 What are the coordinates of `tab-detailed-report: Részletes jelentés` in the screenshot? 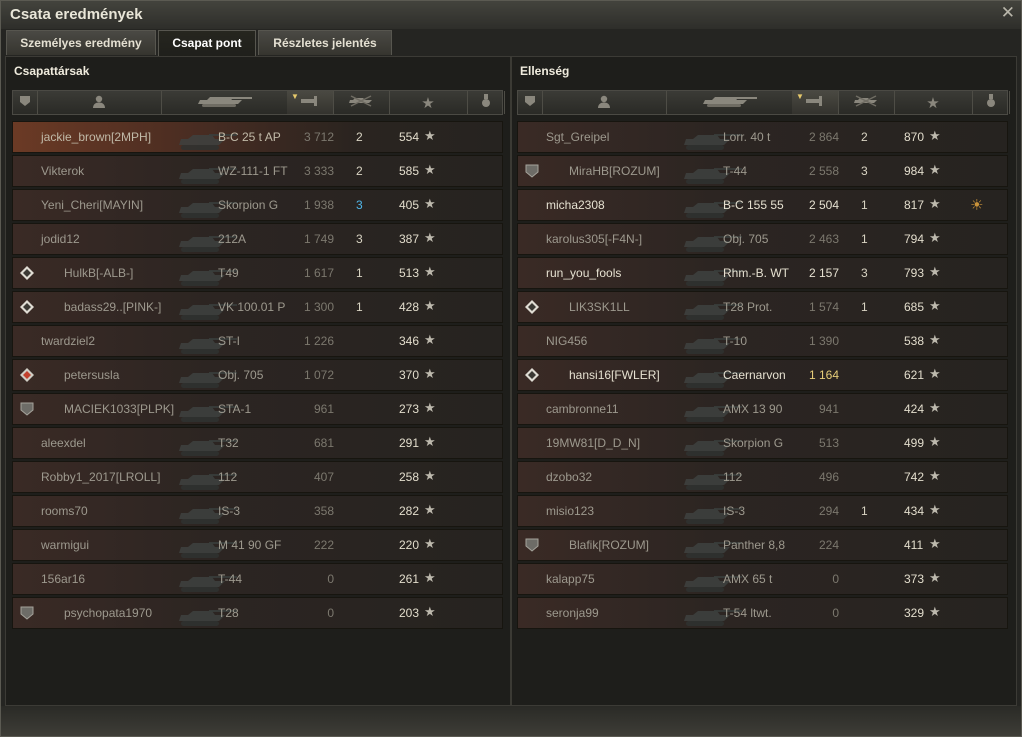 It's located at (325, 42).